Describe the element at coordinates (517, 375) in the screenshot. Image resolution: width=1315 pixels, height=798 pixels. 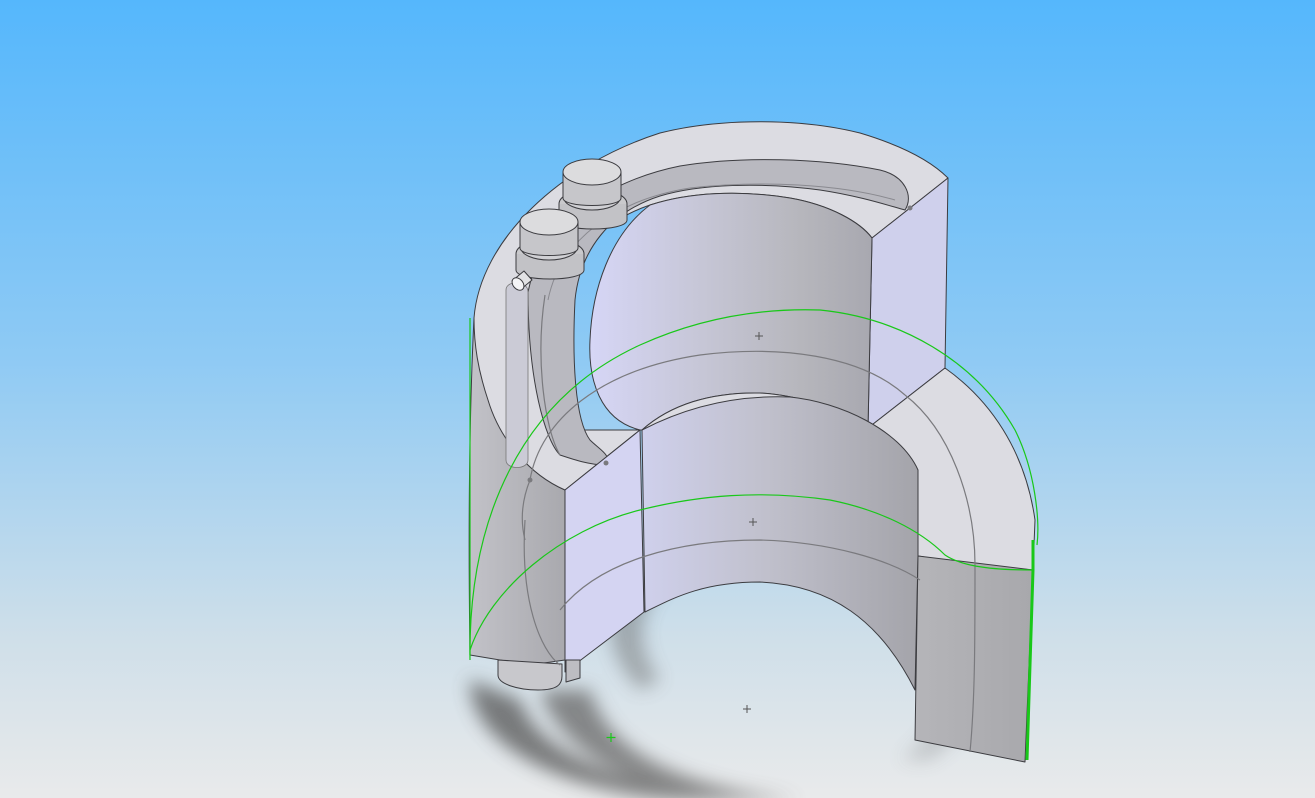
I see `vertical-bore` at that location.